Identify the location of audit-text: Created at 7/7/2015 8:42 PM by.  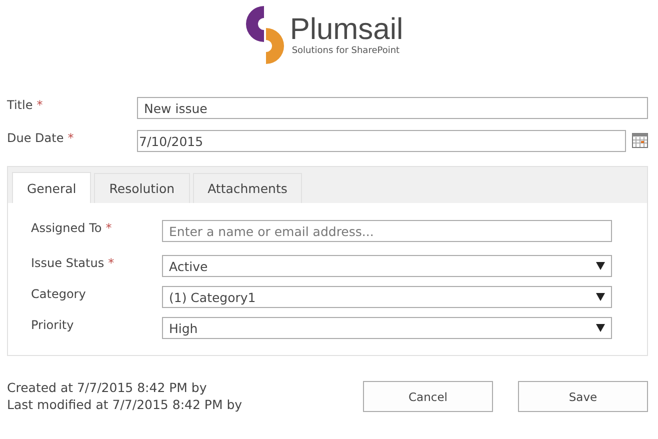
(107, 387).